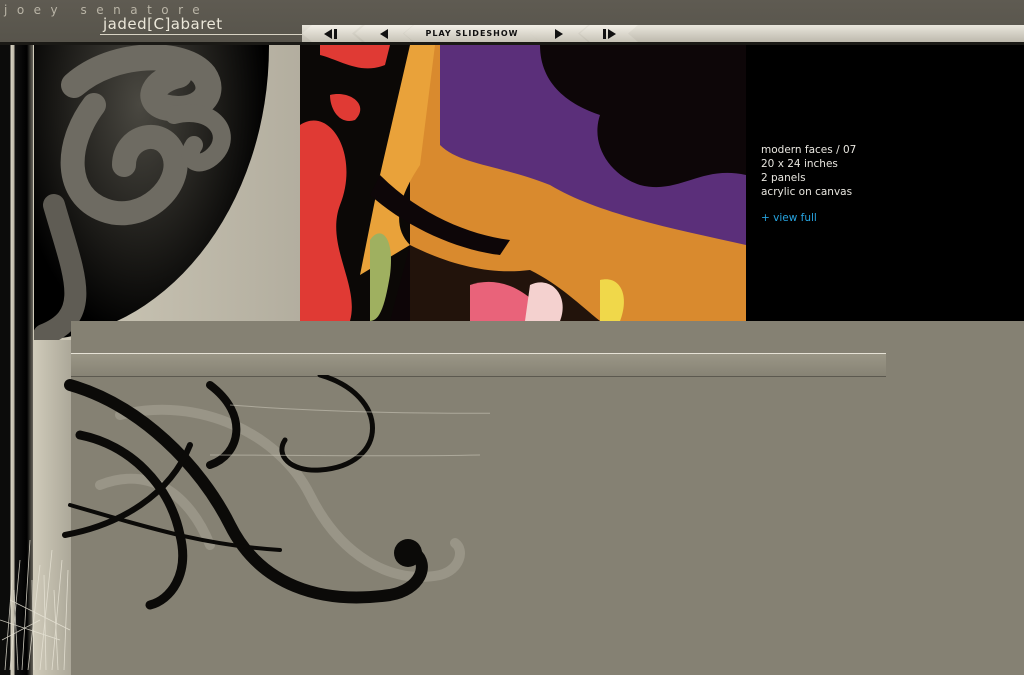 This screenshot has height=675, width=1024. What do you see at coordinates (559, 34) in the screenshot?
I see `next-icon` at bounding box center [559, 34].